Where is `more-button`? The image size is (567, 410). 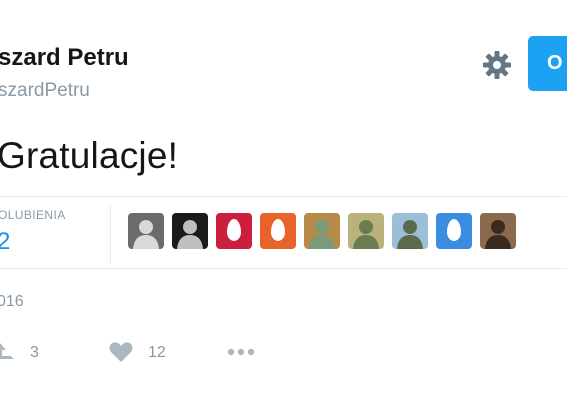 more-button is located at coordinates (243, 352).